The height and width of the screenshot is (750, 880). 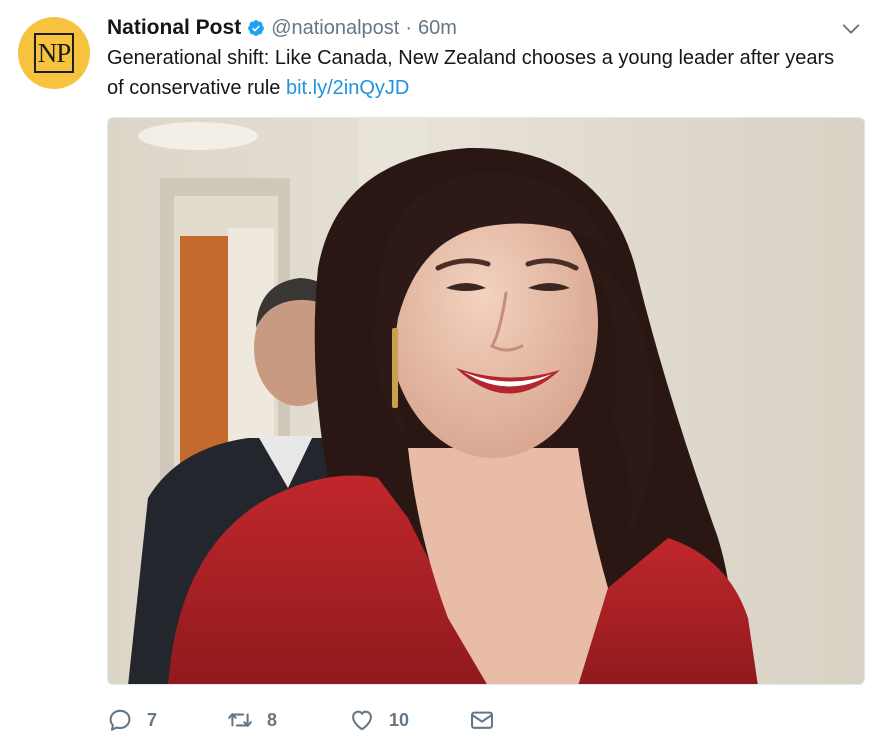 What do you see at coordinates (152, 719) in the screenshot?
I see `reply-count: 7` at bounding box center [152, 719].